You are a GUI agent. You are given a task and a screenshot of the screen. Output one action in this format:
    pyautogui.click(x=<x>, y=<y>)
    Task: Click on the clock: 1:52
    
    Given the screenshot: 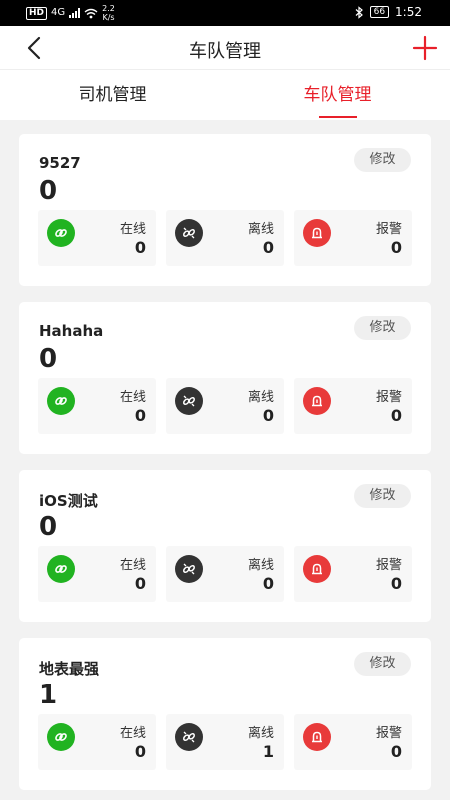 What is the action you would take?
    pyautogui.click(x=408, y=12)
    